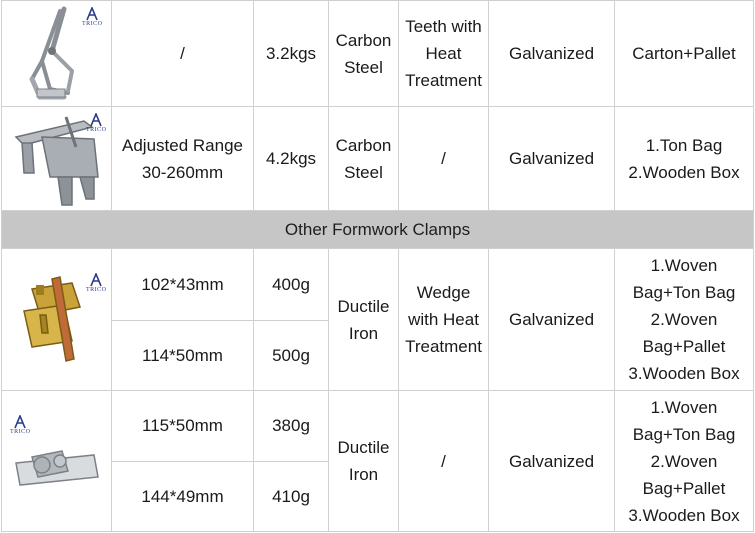 Image resolution: width=755 pixels, height=533 pixels. I want to click on spec-cell: 114*50mm, so click(182, 355).